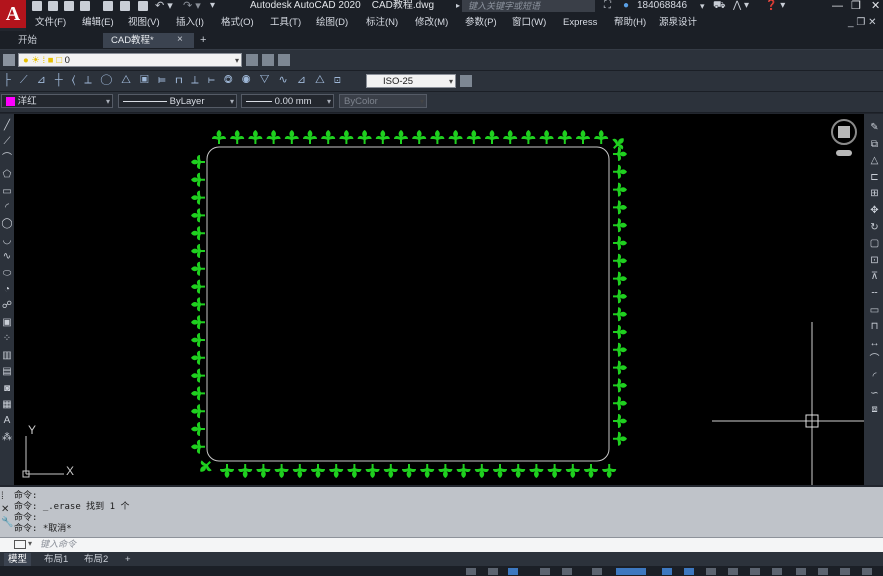 Image resolution: width=883 pixels, height=576 pixels. Describe the element at coordinates (702, 6) in the screenshot. I see `user-dropdown-icon: ▾` at that location.